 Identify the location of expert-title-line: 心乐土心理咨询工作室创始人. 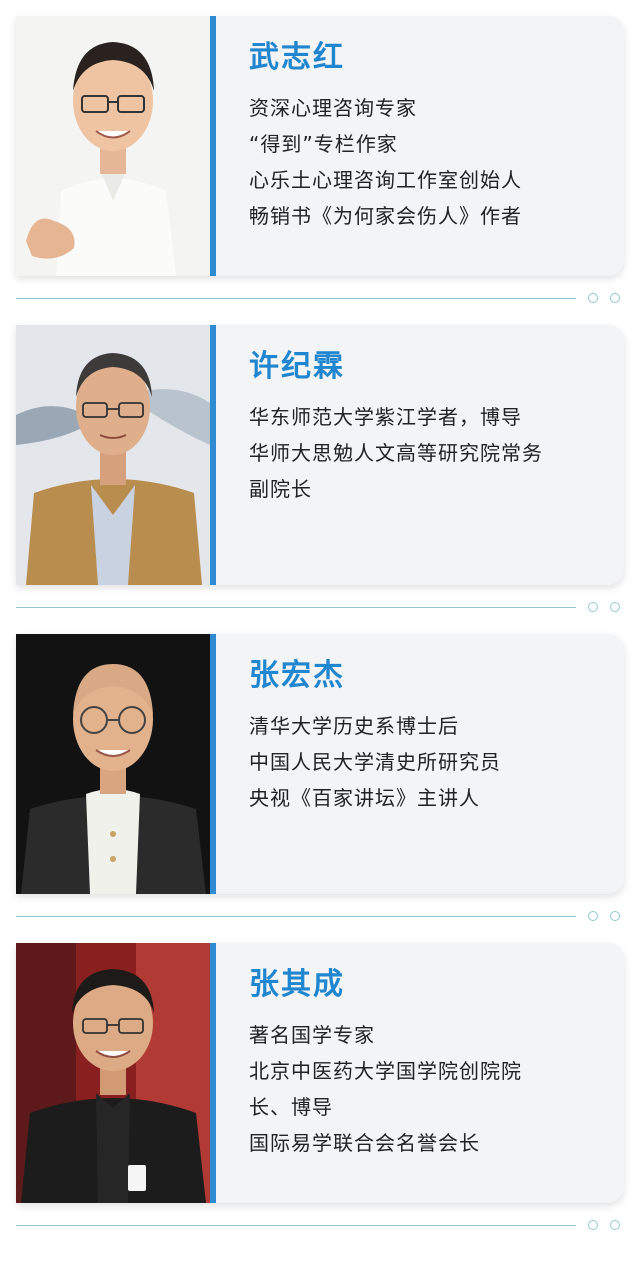
(385, 180).